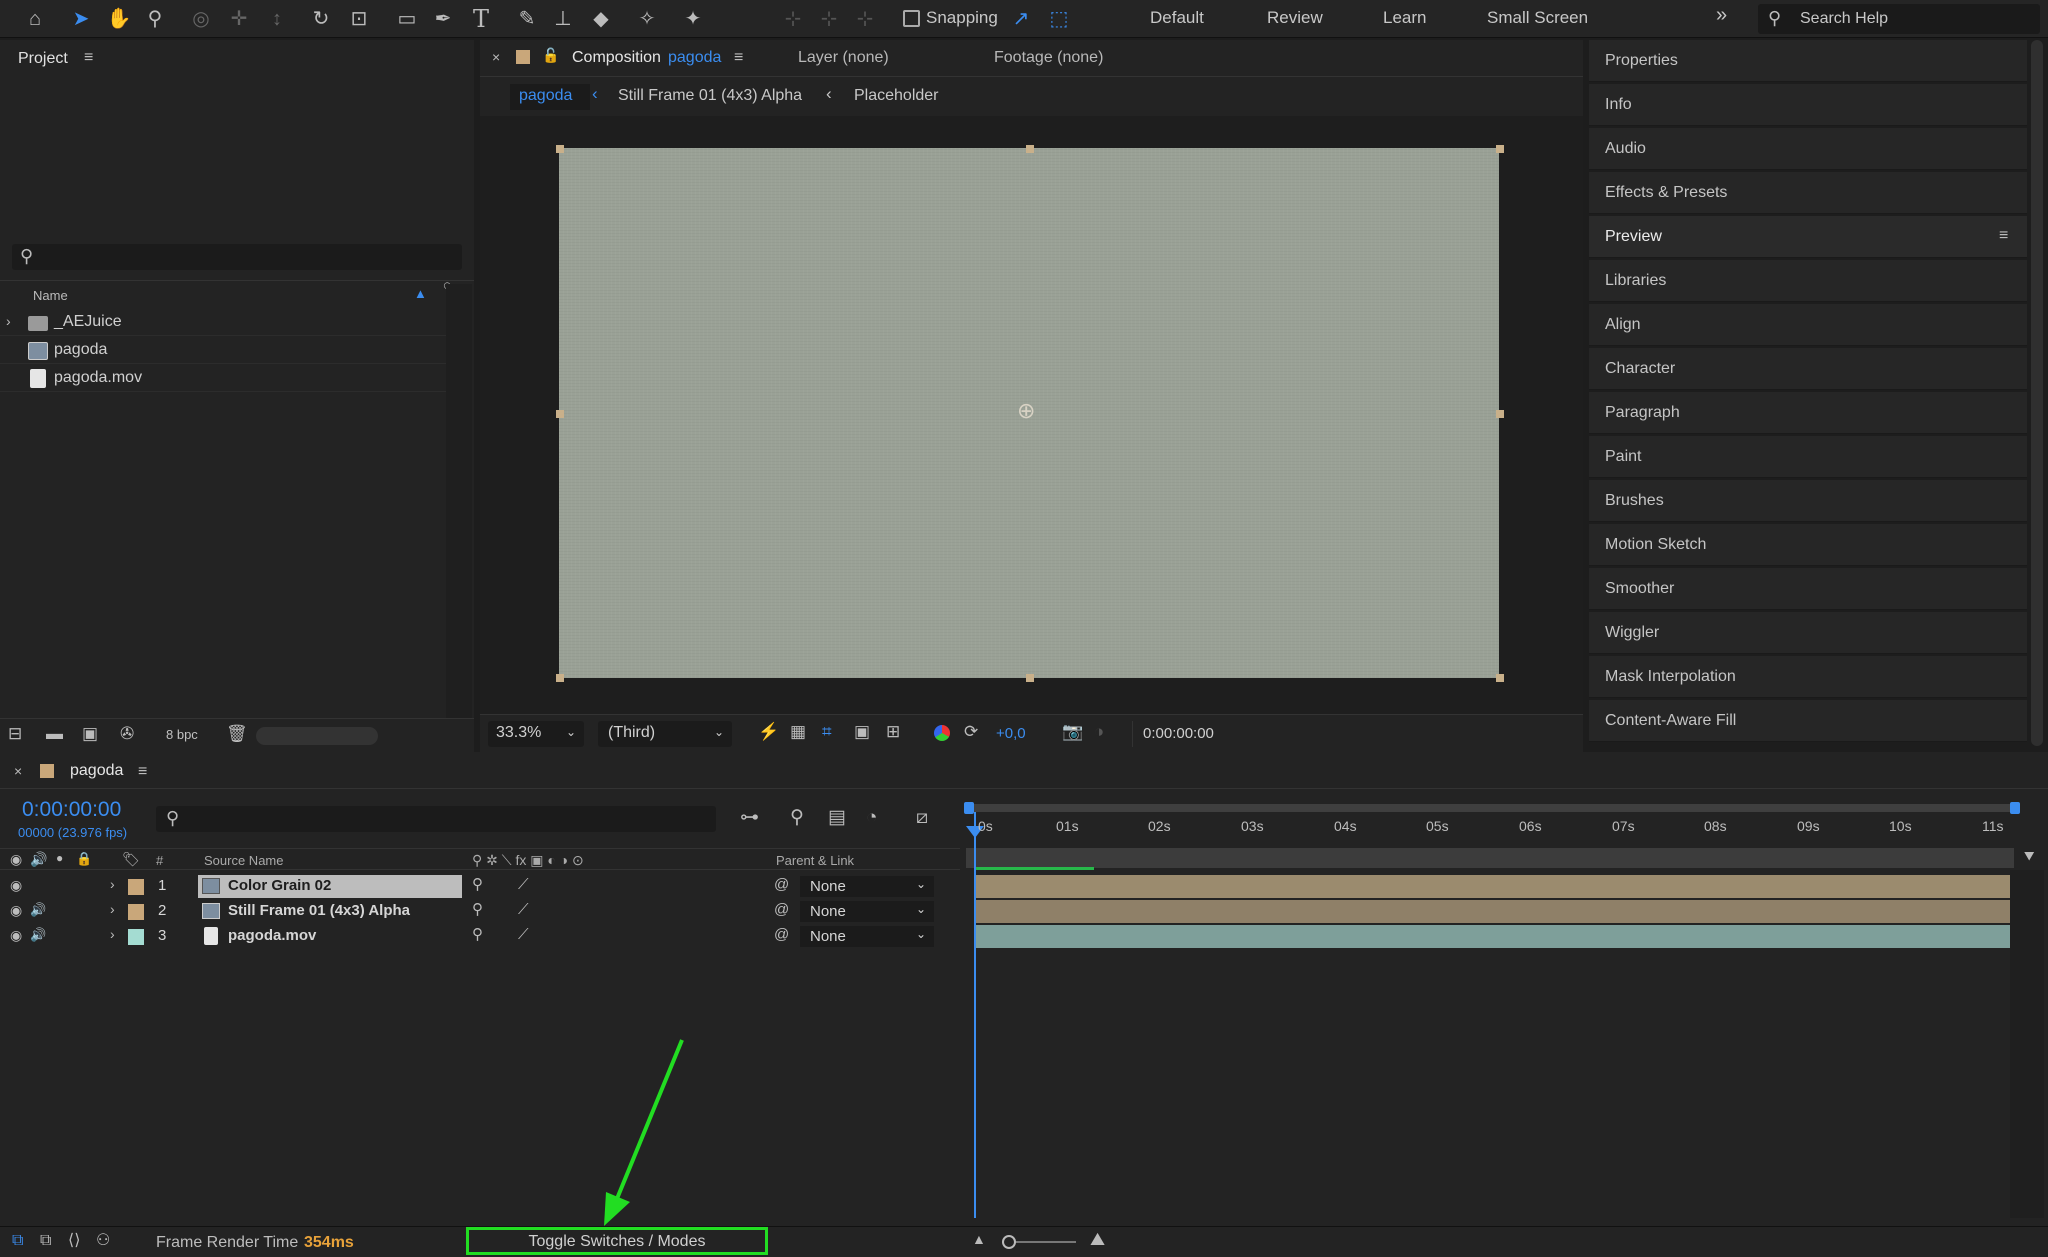  What do you see at coordinates (45, 1241) in the screenshot?
I see `transfer-controls-icon: ⧉` at bounding box center [45, 1241].